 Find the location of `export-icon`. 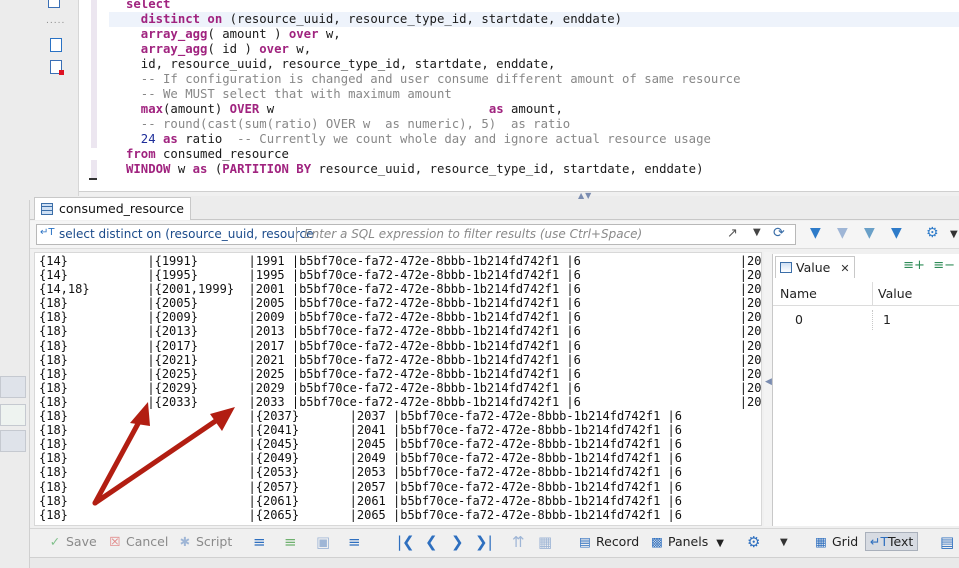

export-icon is located at coordinates (56, 45).